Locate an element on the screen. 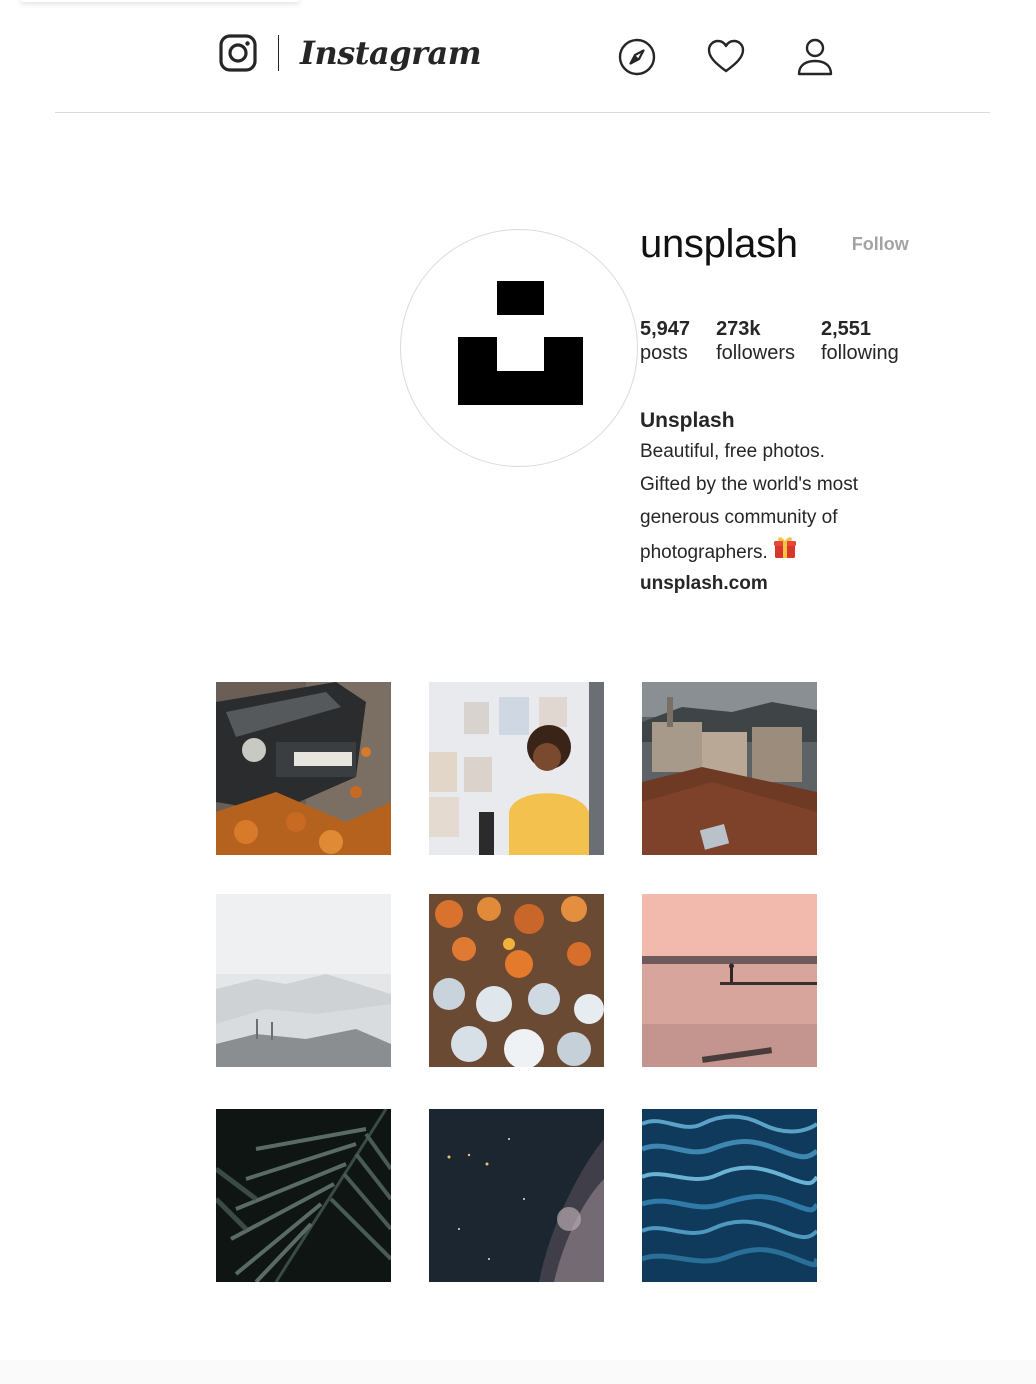 This screenshot has height=1384, width=1036. stat-followers: 273k followers is located at coordinates (755, 341).